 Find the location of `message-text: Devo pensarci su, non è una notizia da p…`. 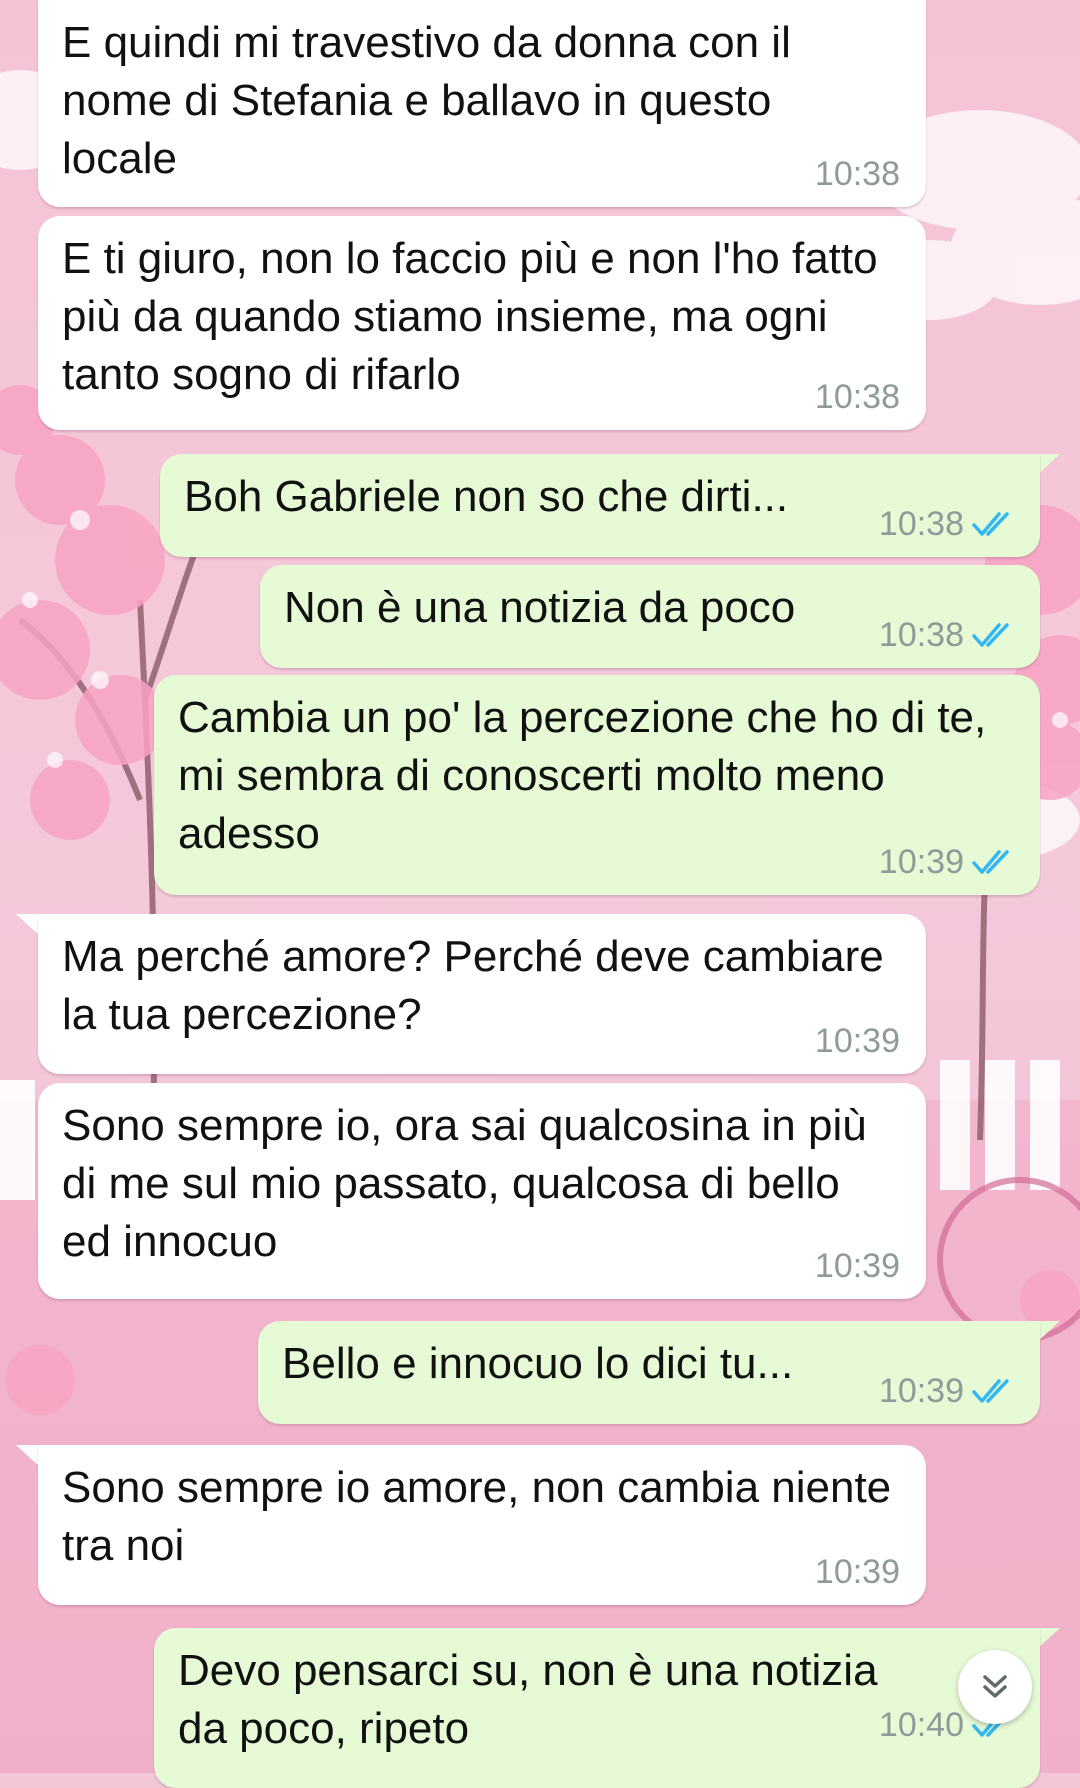

message-text: Devo pensarci su, non è una notizia da p… is located at coordinates (528, 1699).